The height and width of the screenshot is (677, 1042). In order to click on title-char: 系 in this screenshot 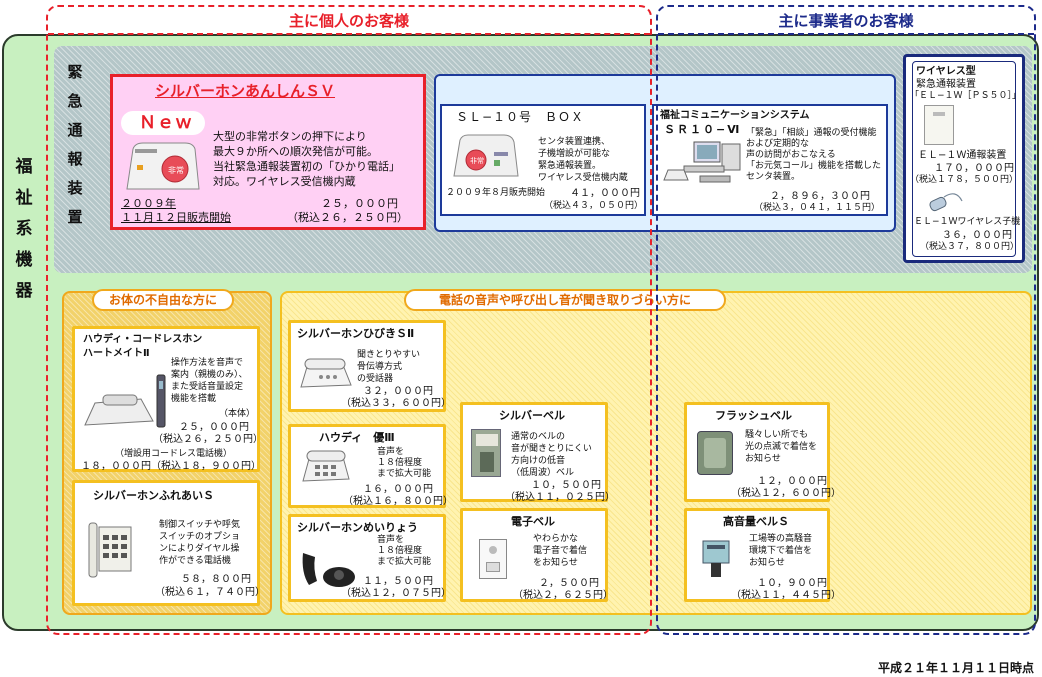, I will do `click(24, 229)`.